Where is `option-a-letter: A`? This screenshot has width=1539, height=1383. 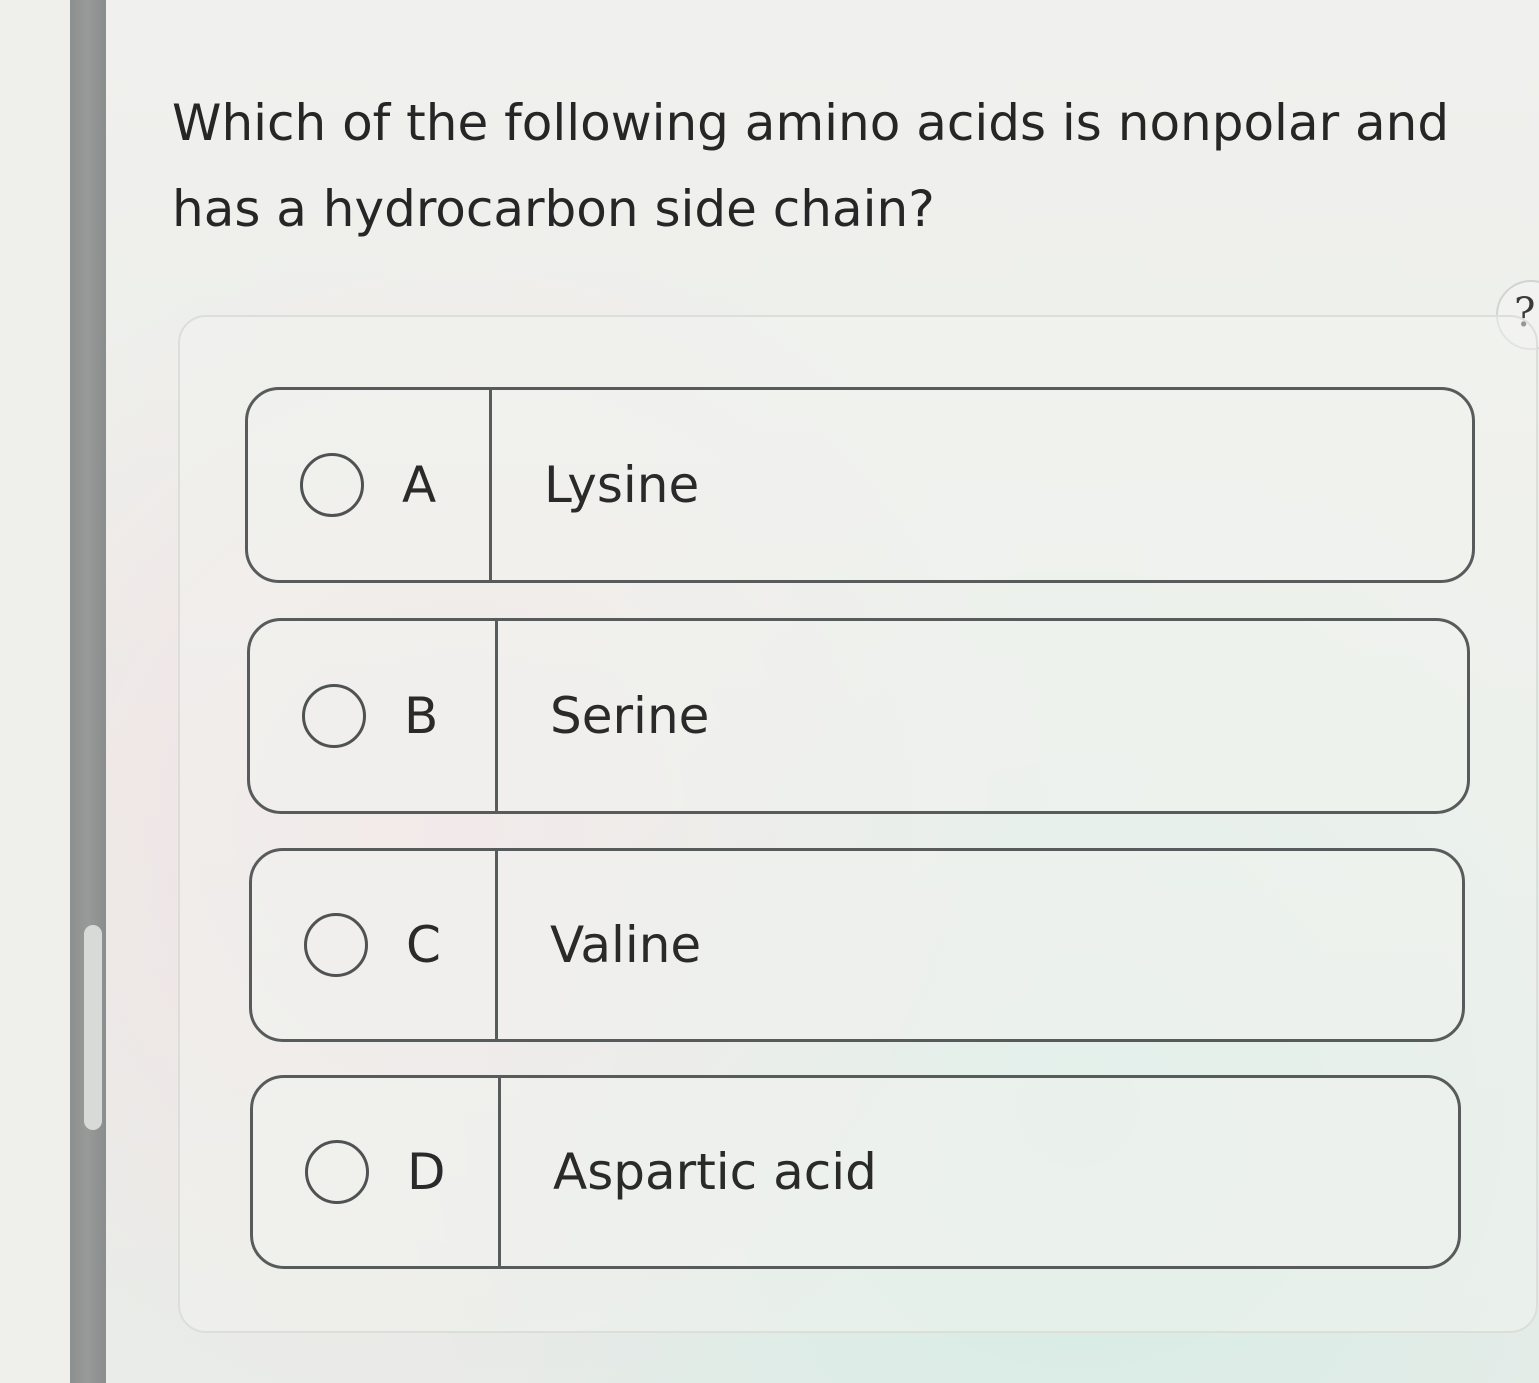
option-a-letter: A is located at coordinates (419, 485).